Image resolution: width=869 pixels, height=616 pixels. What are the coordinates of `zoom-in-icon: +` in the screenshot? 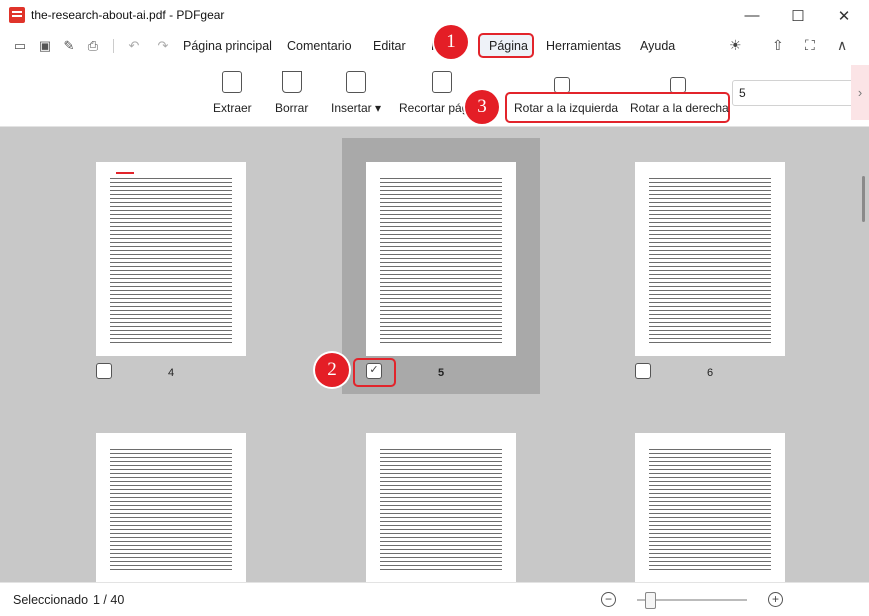 It's located at (775, 599).